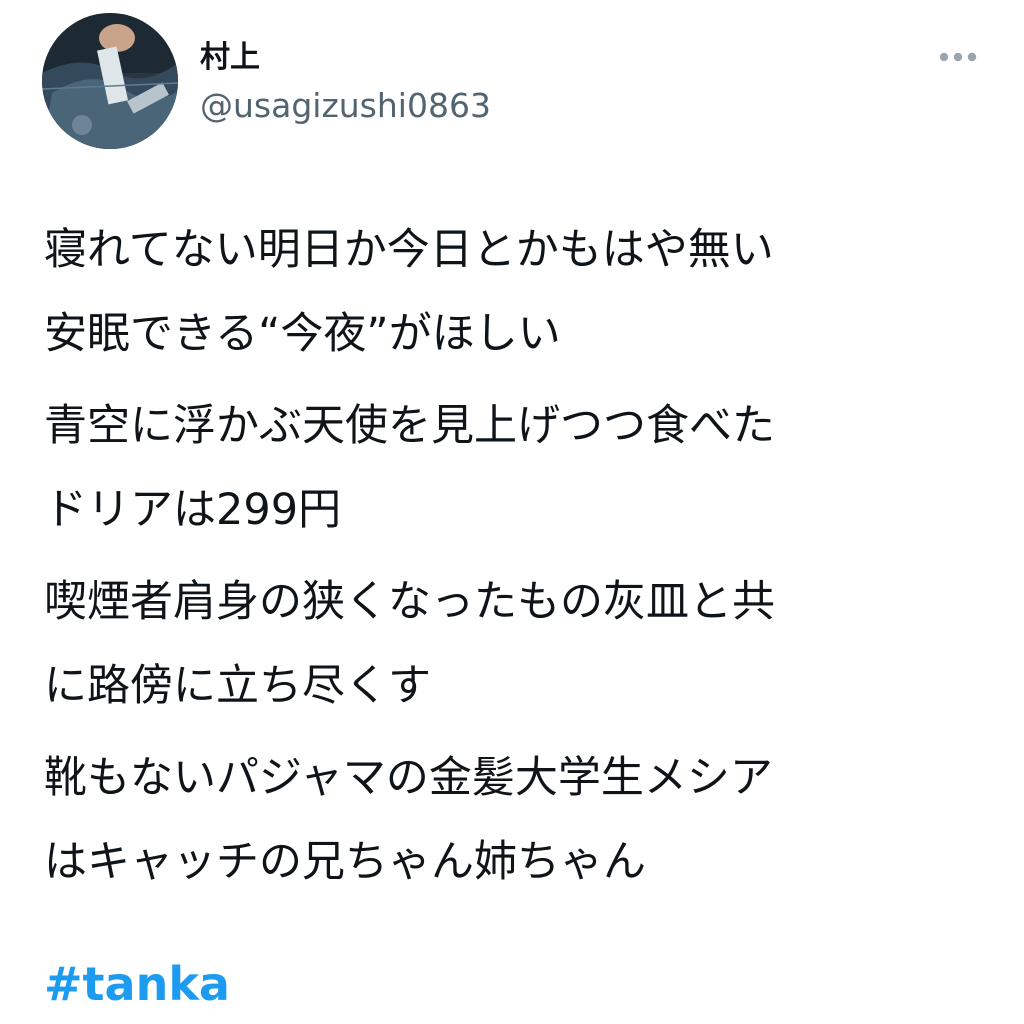 The height and width of the screenshot is (1024, 1024). I want to click on text-line: 靴もないパジャマの金髪大学生メシア, so click(408, 778).